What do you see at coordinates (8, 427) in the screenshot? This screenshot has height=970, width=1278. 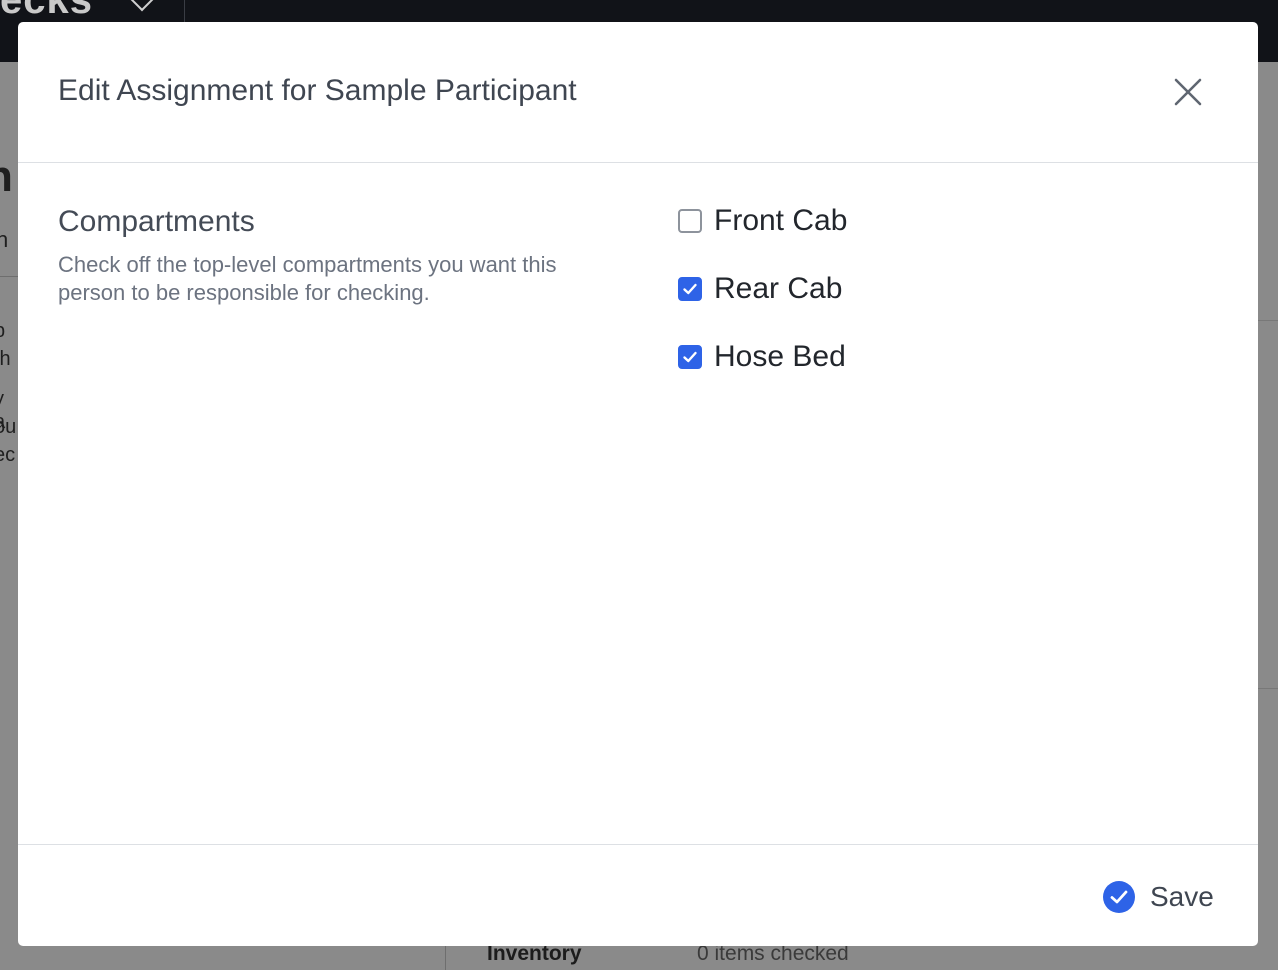 I see `background-text-fragment: ou` at bounding box center [8, 427].